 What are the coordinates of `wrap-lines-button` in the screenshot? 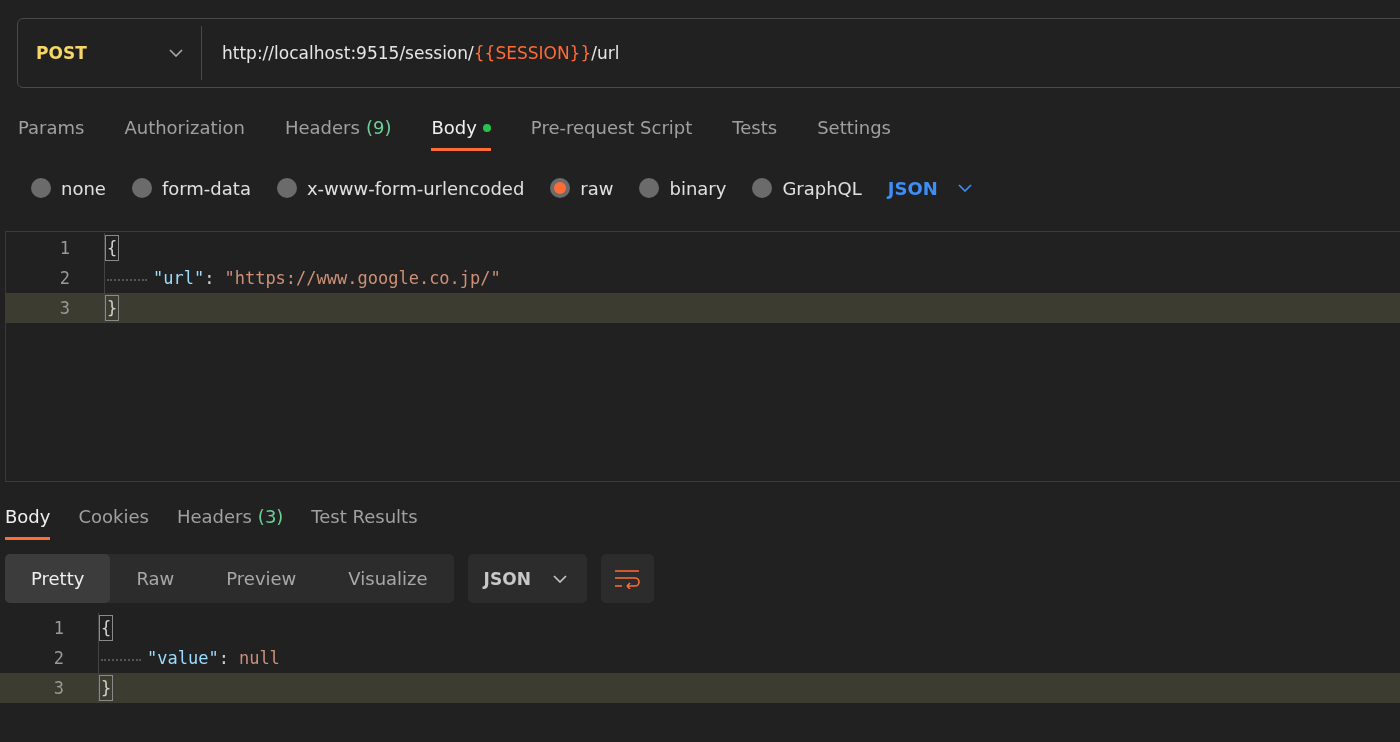 It's located at (627, 578).